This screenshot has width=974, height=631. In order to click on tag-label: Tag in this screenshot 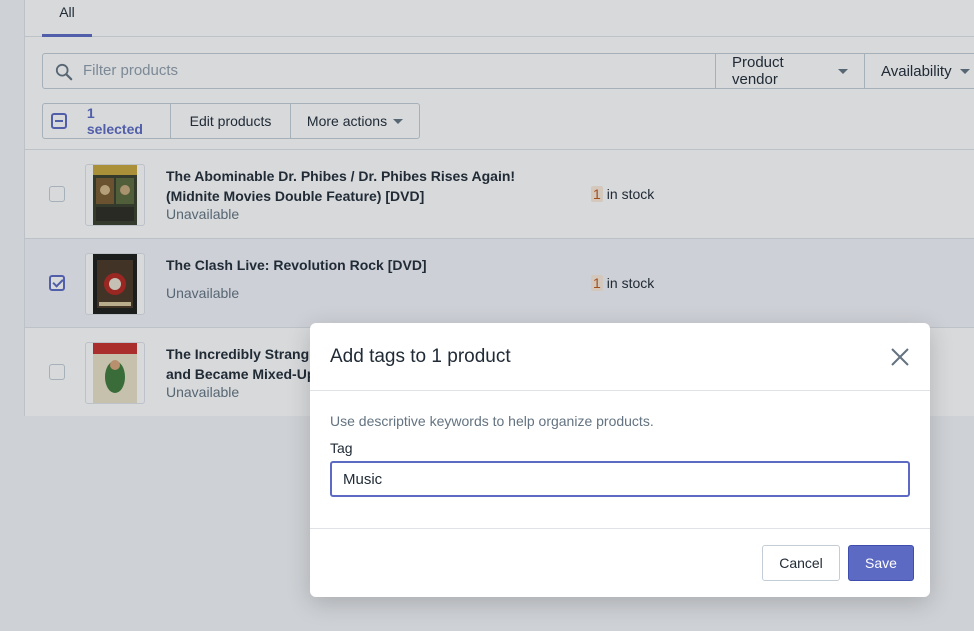, I will do `click(341, 448)`.